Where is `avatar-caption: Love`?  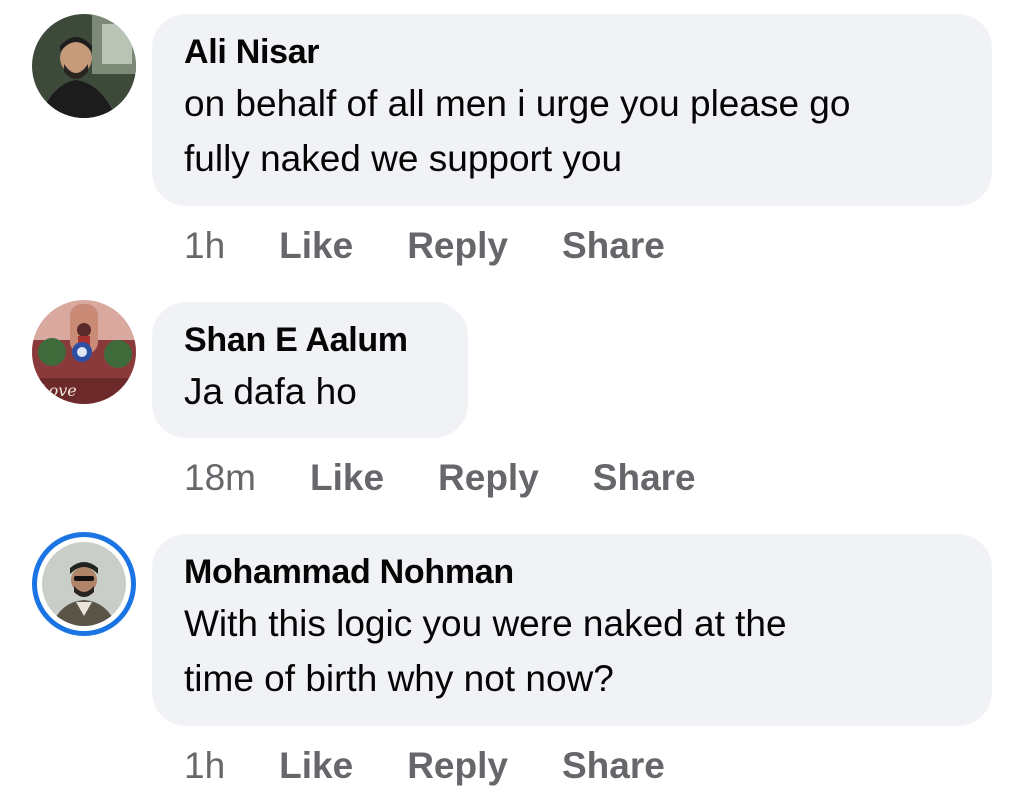 avatar-caption: Love is located at coordinates (57, 390).